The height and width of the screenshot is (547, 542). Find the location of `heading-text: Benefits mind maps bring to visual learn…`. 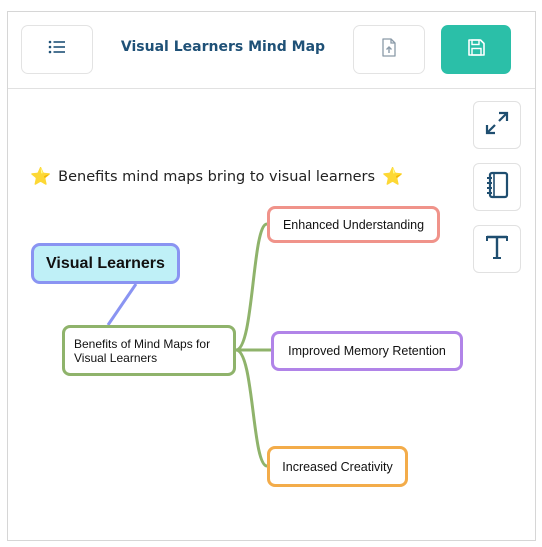

heading-text: Benefits mind maps bring to visual learn… is located at coordinates (217, 177).